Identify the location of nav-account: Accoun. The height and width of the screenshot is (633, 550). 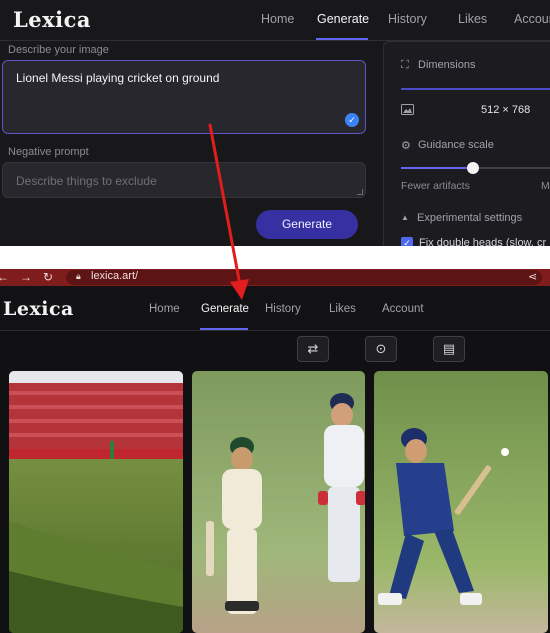
(532, 19).